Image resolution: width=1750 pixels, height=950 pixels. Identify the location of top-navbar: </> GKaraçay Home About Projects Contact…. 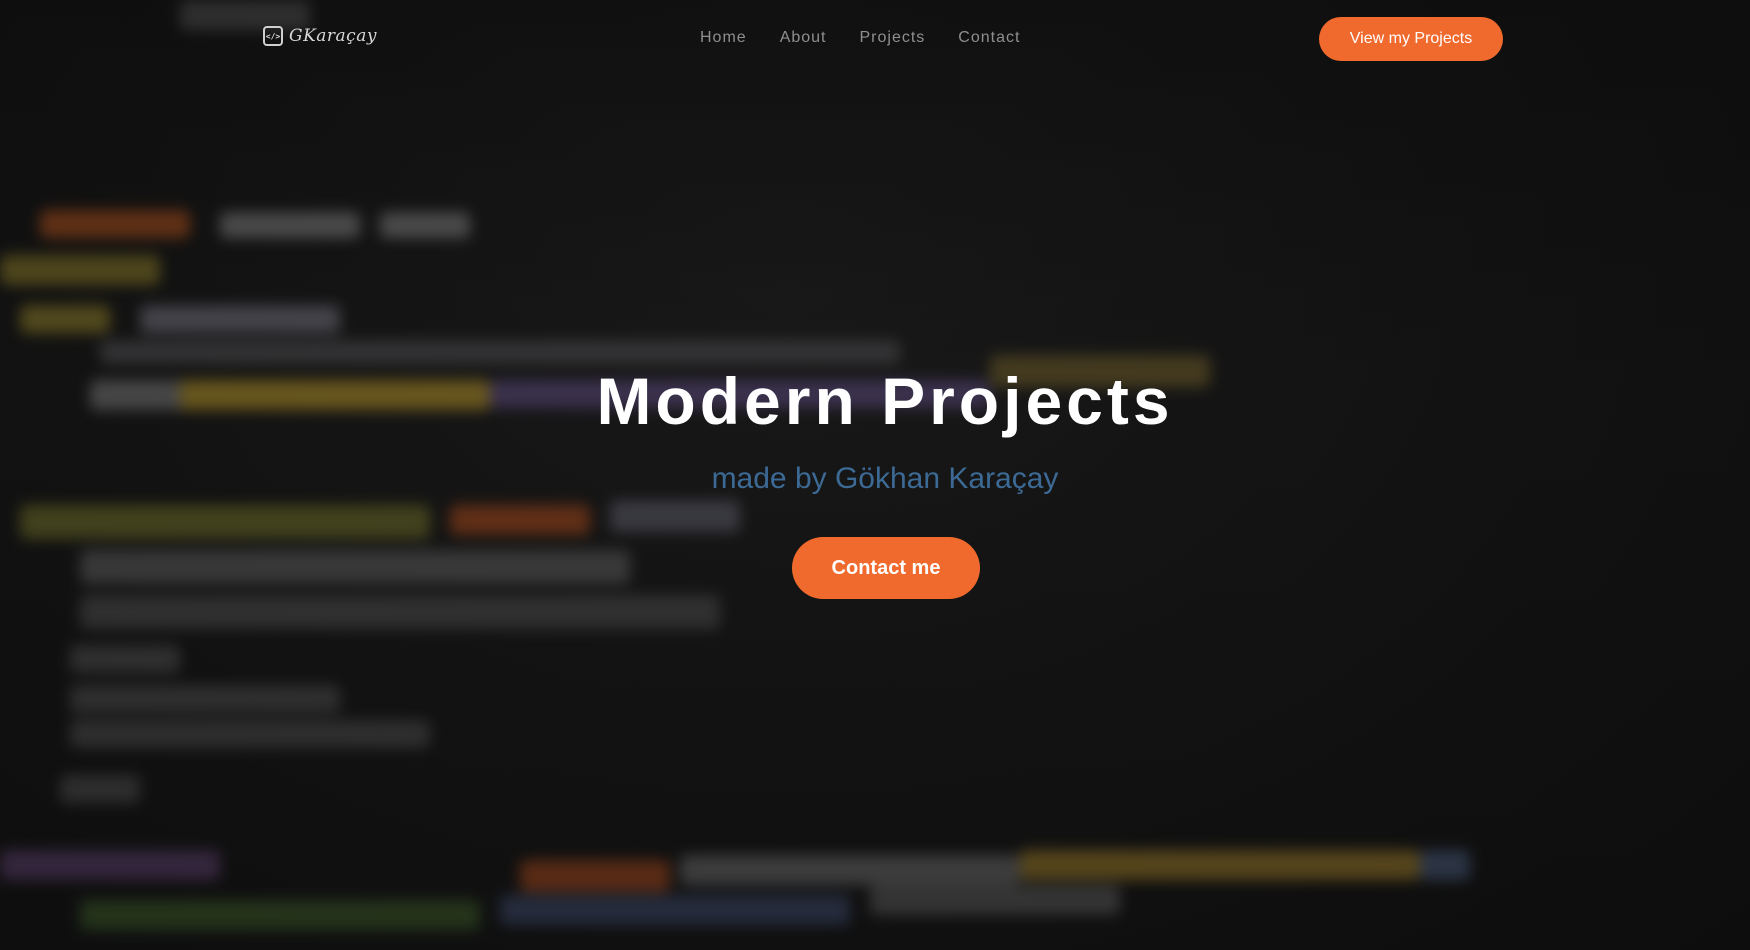
(875, 39).